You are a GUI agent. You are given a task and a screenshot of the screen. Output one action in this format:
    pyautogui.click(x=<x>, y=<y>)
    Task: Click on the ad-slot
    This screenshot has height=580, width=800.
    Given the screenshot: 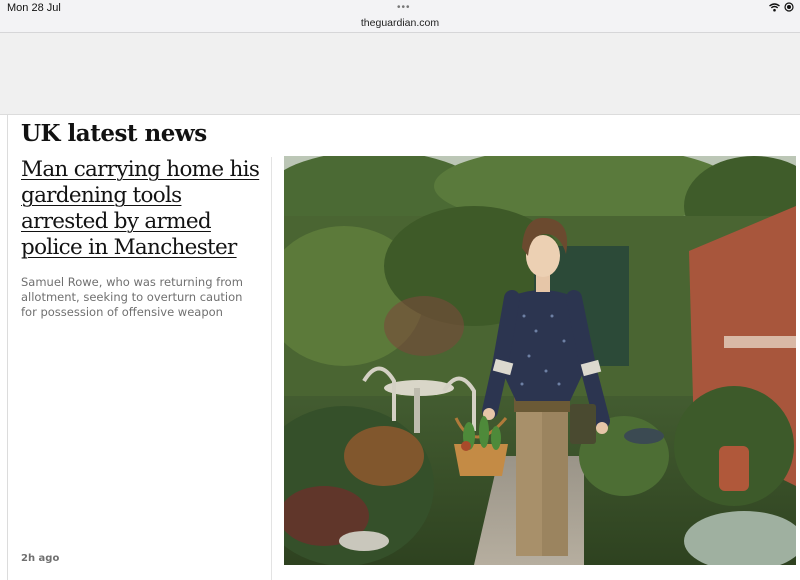 What is the action you would take?
    pyautogui.click(x=400, y=74)
    